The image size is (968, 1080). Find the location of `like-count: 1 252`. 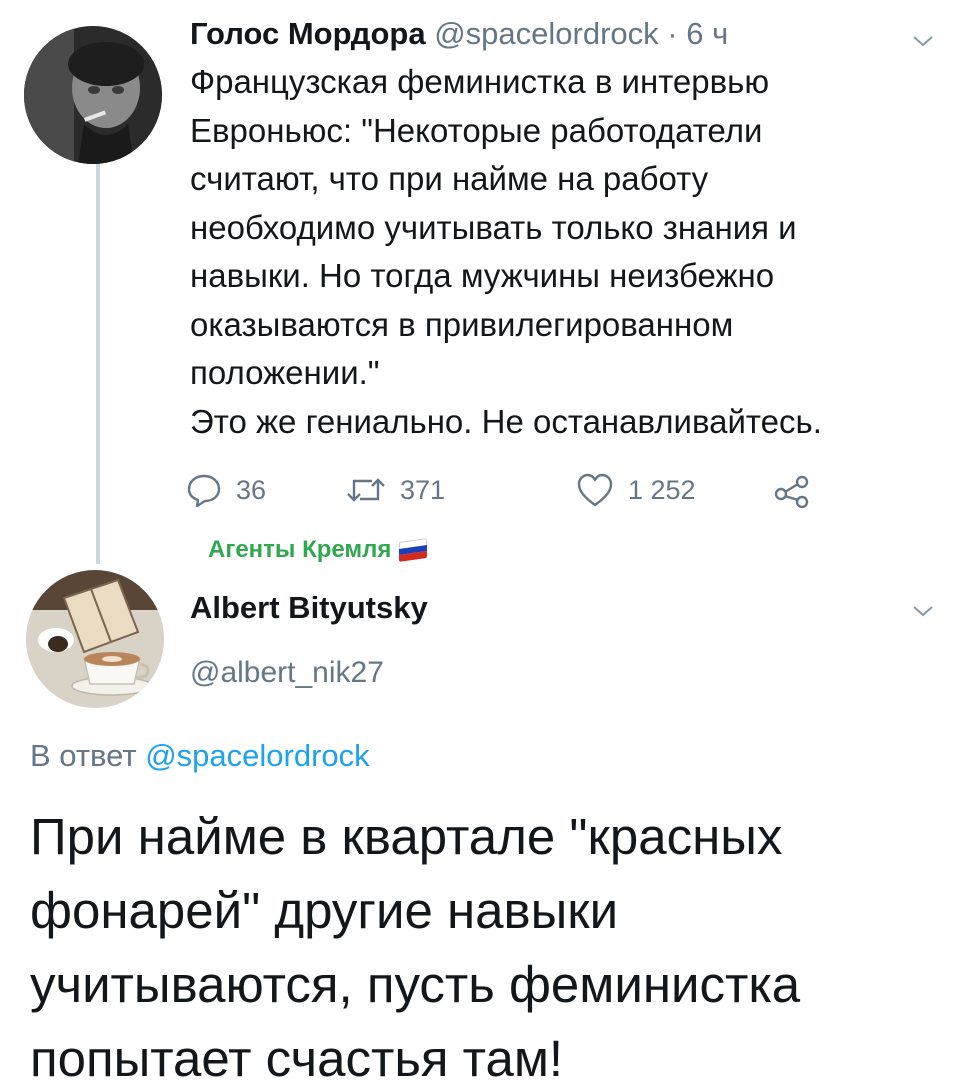

like-count: 1 252 is located at coordinates (662, 489).